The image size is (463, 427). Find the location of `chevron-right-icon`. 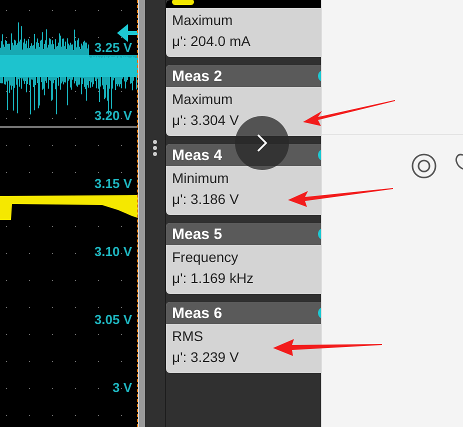

chevron-right-icon is located at coordinates (262, 143).